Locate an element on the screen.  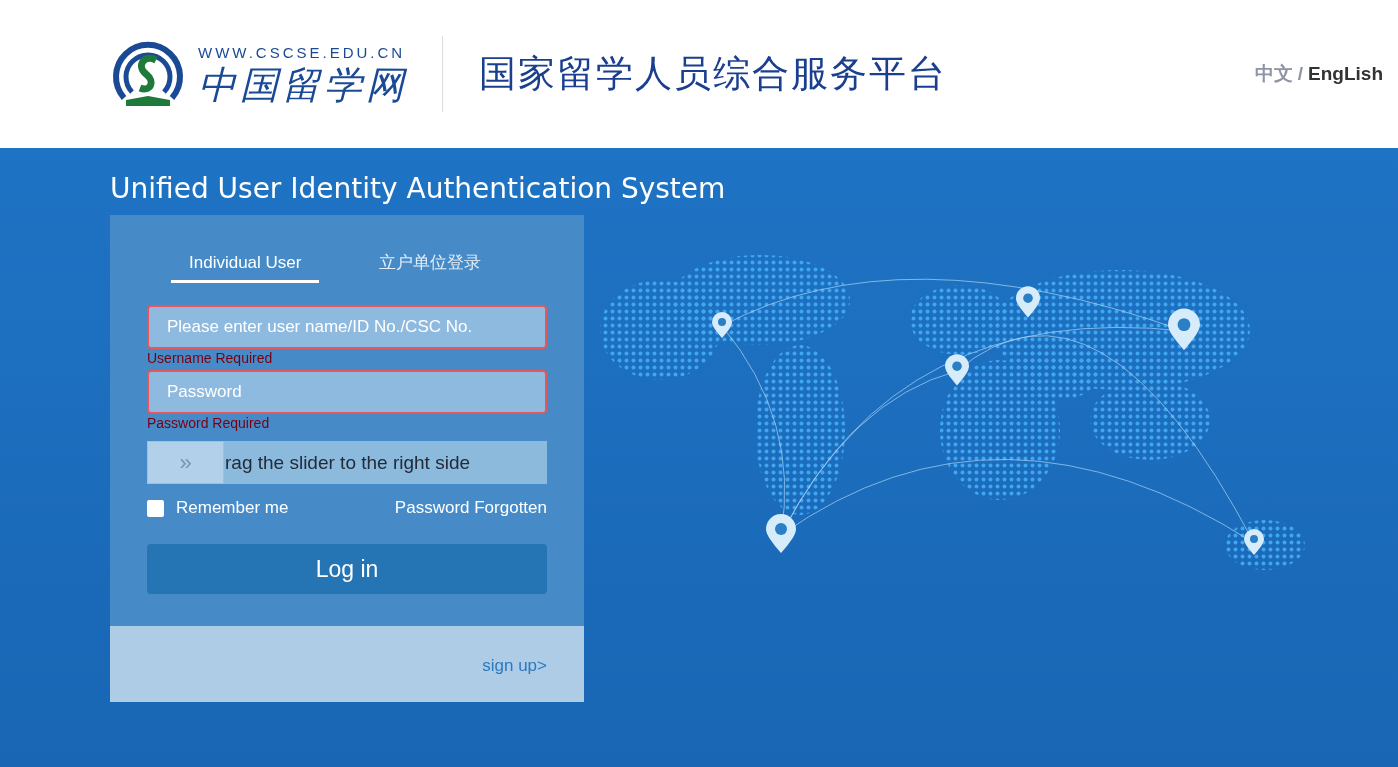
slider-handle: » is located at coordinates (185, 462).